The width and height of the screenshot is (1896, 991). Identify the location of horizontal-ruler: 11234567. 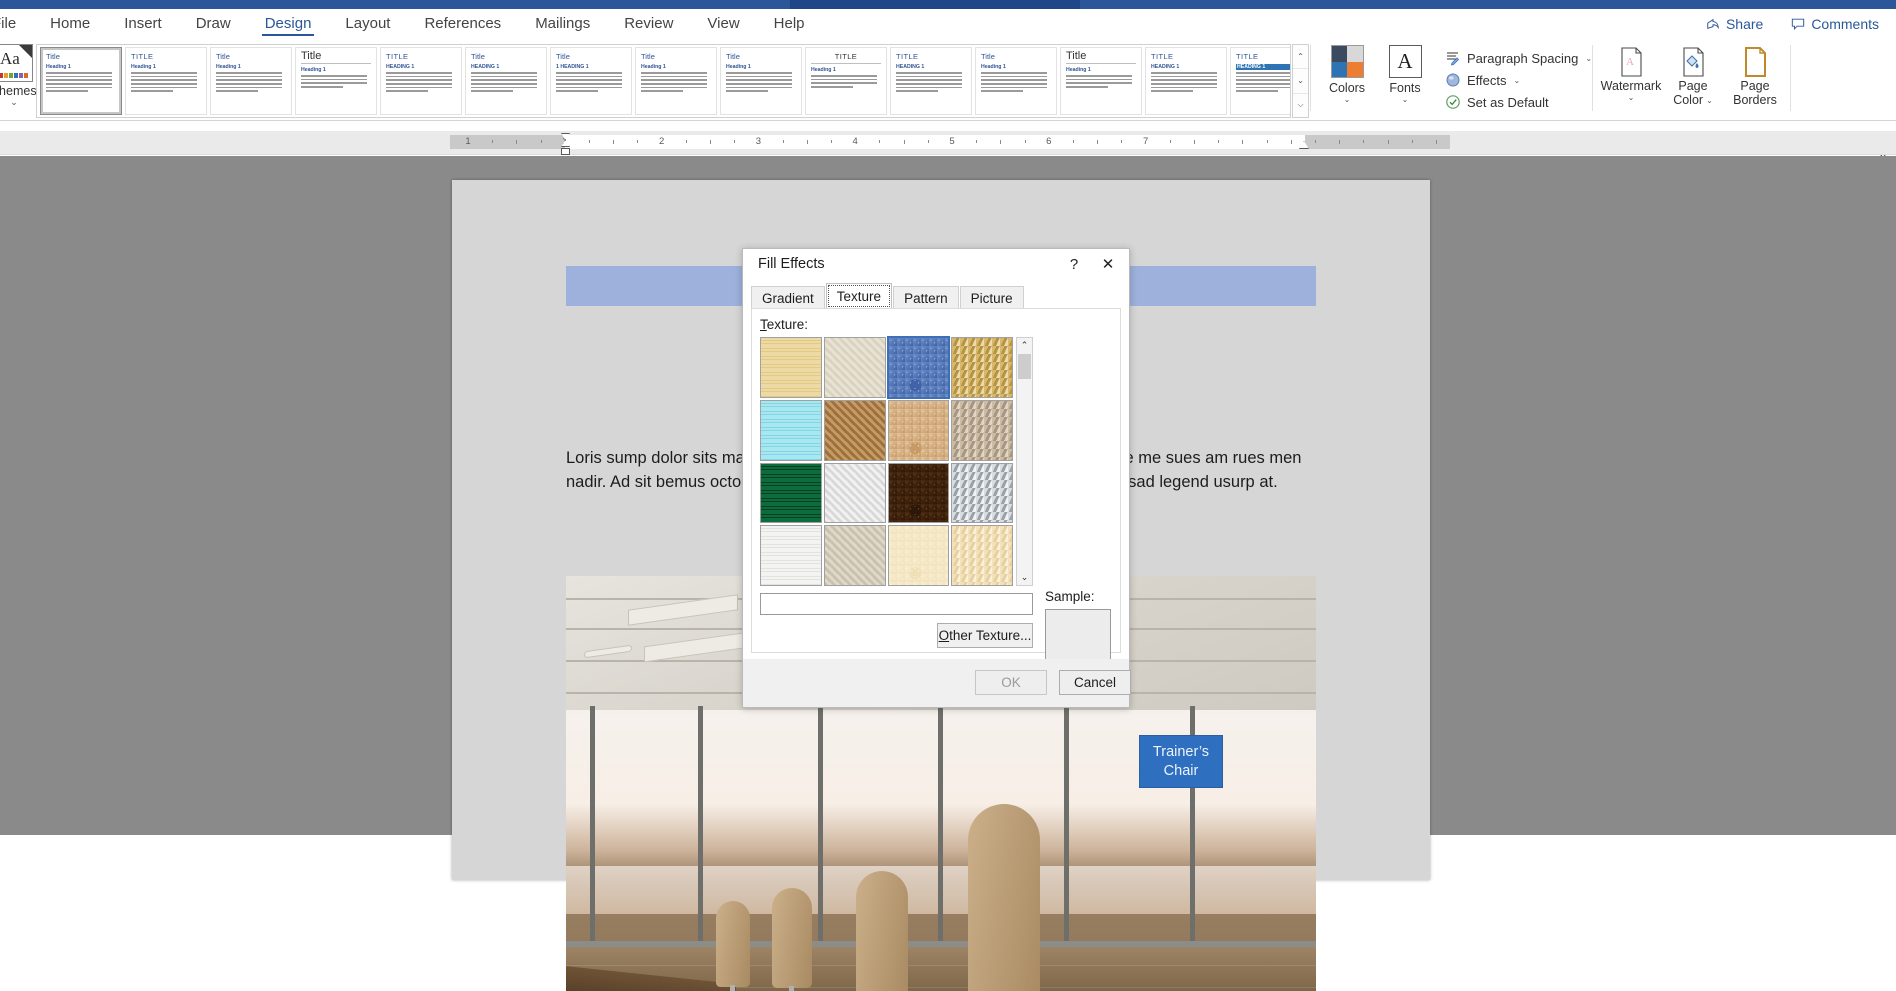
(948, 143).